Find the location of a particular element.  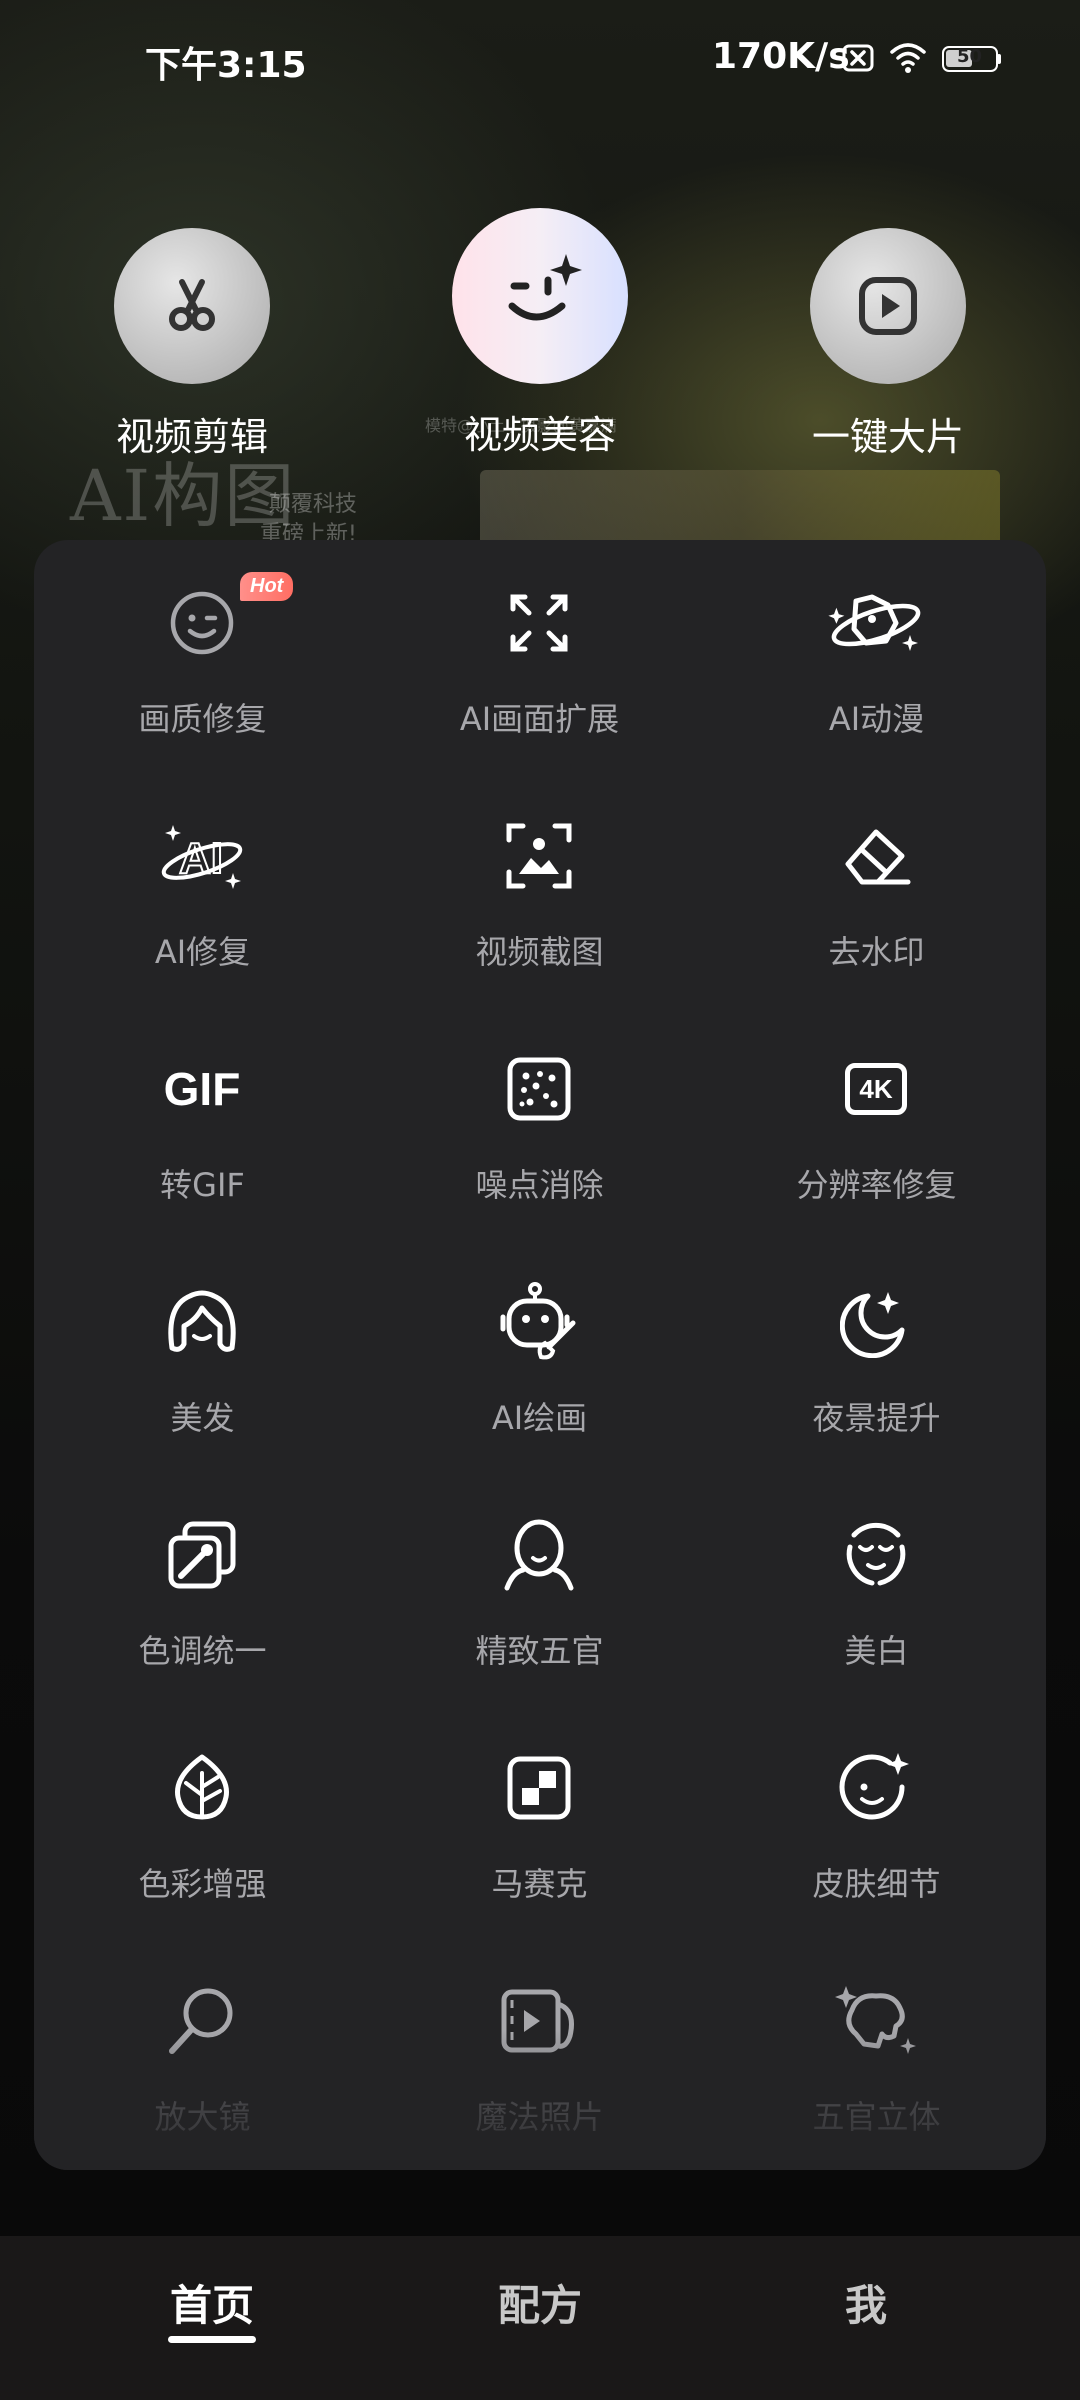

tool-video-screenshot: 视频截图 is located at coordinates (539, 927).